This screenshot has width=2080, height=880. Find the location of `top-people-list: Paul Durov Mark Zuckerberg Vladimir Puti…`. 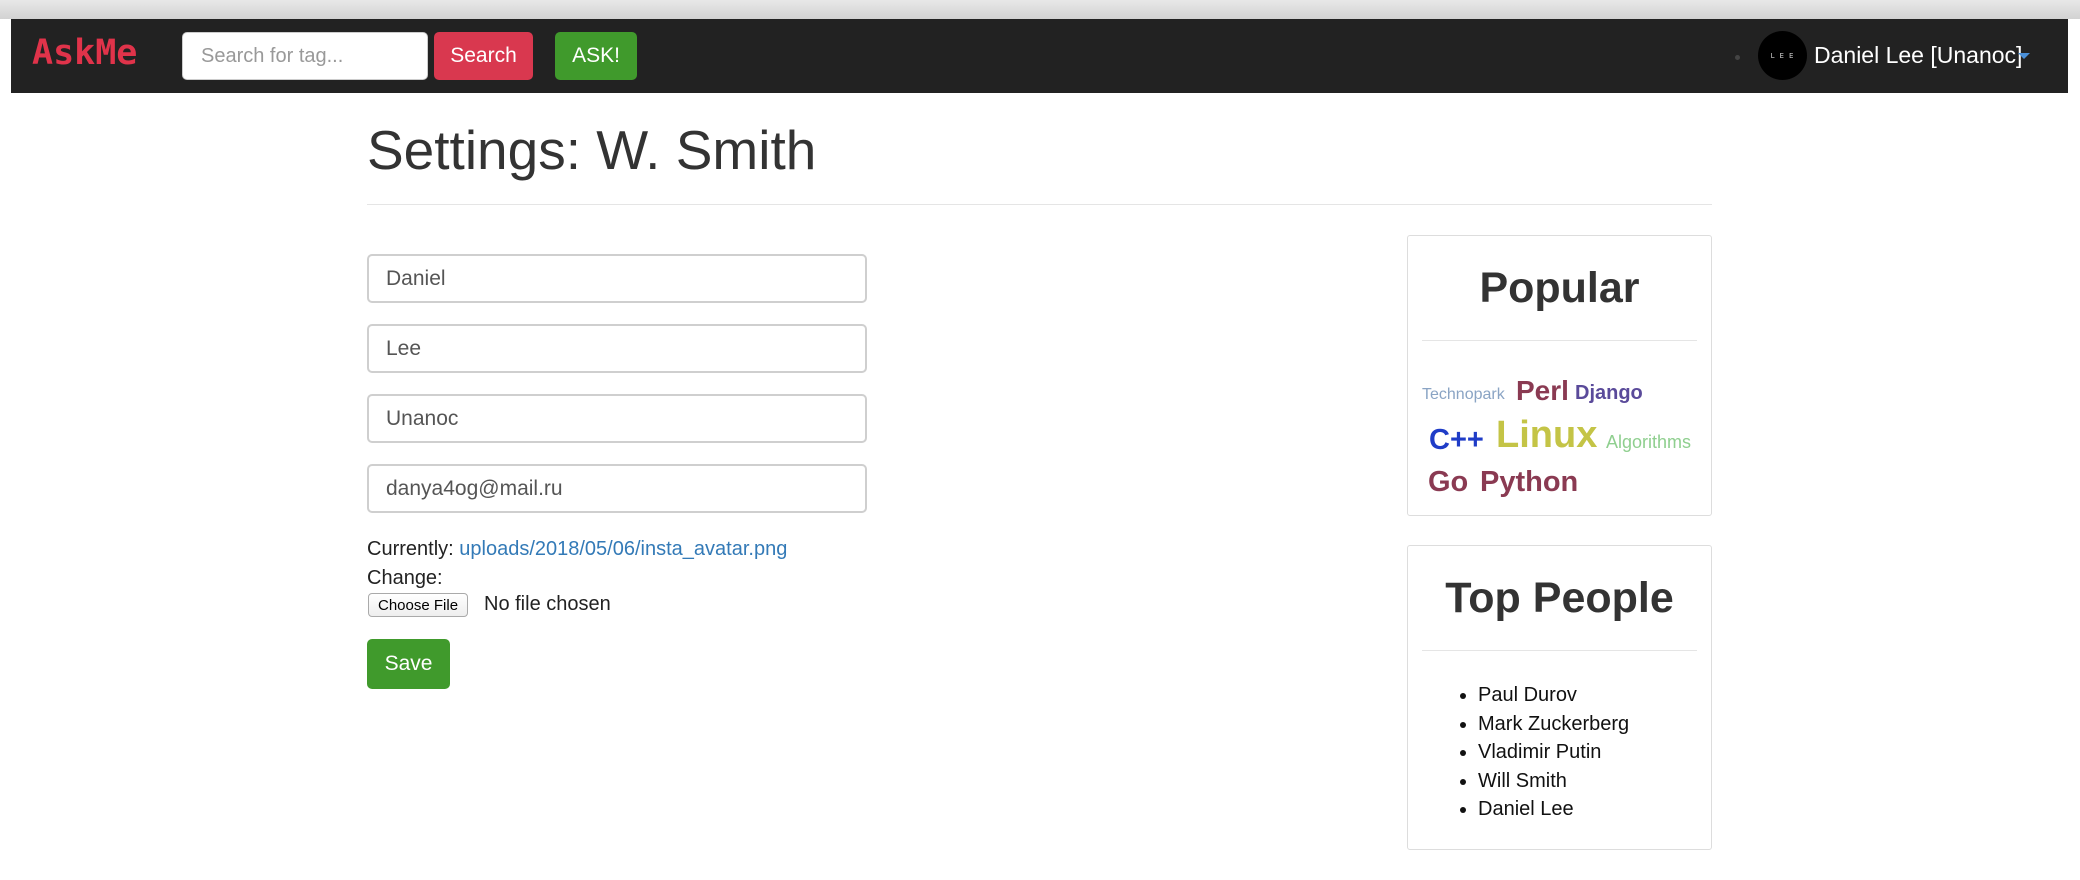

top-people-list: Paul Durov Mark Zuckerberg Vladimir Puti… is located at coordinates (1553, 752).